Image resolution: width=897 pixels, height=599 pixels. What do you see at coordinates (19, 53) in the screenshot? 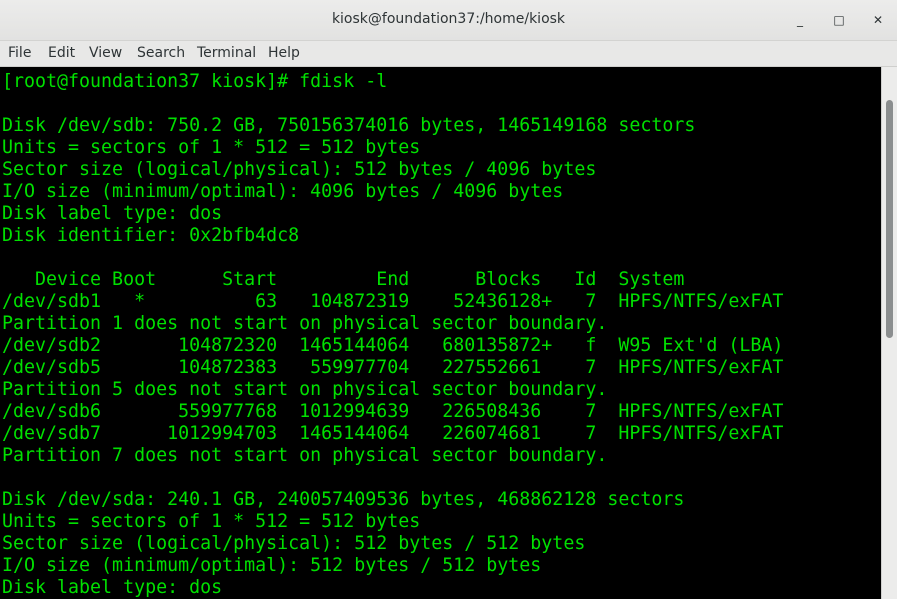
I see `menu-file: File` at bounding box center [19, 53].